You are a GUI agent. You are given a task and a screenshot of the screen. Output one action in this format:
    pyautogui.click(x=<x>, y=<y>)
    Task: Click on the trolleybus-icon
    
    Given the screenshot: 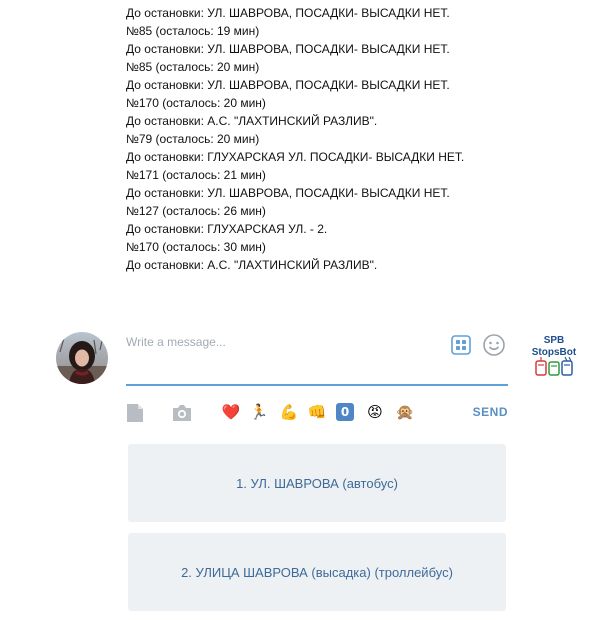 What is the action you would take?
    pyautogui.click(x=567, y=366)
    